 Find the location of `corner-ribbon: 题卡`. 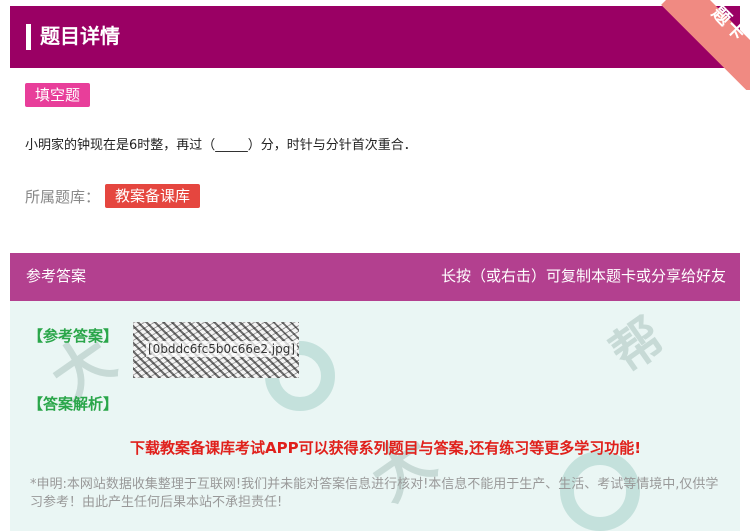

corner-ribbon: 题卡 is located at coordinates (695, 45).